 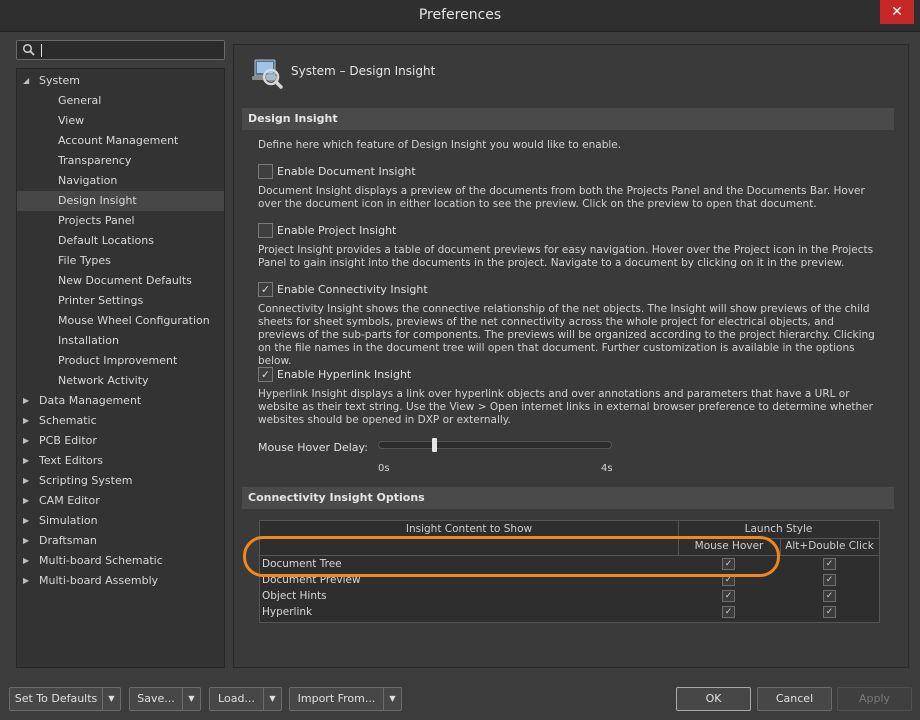 What do you see at coordinates (346, 172) in the screenshot?
I see `document-insight-label: Enable Document Insight` at bounding box center [346, 172].